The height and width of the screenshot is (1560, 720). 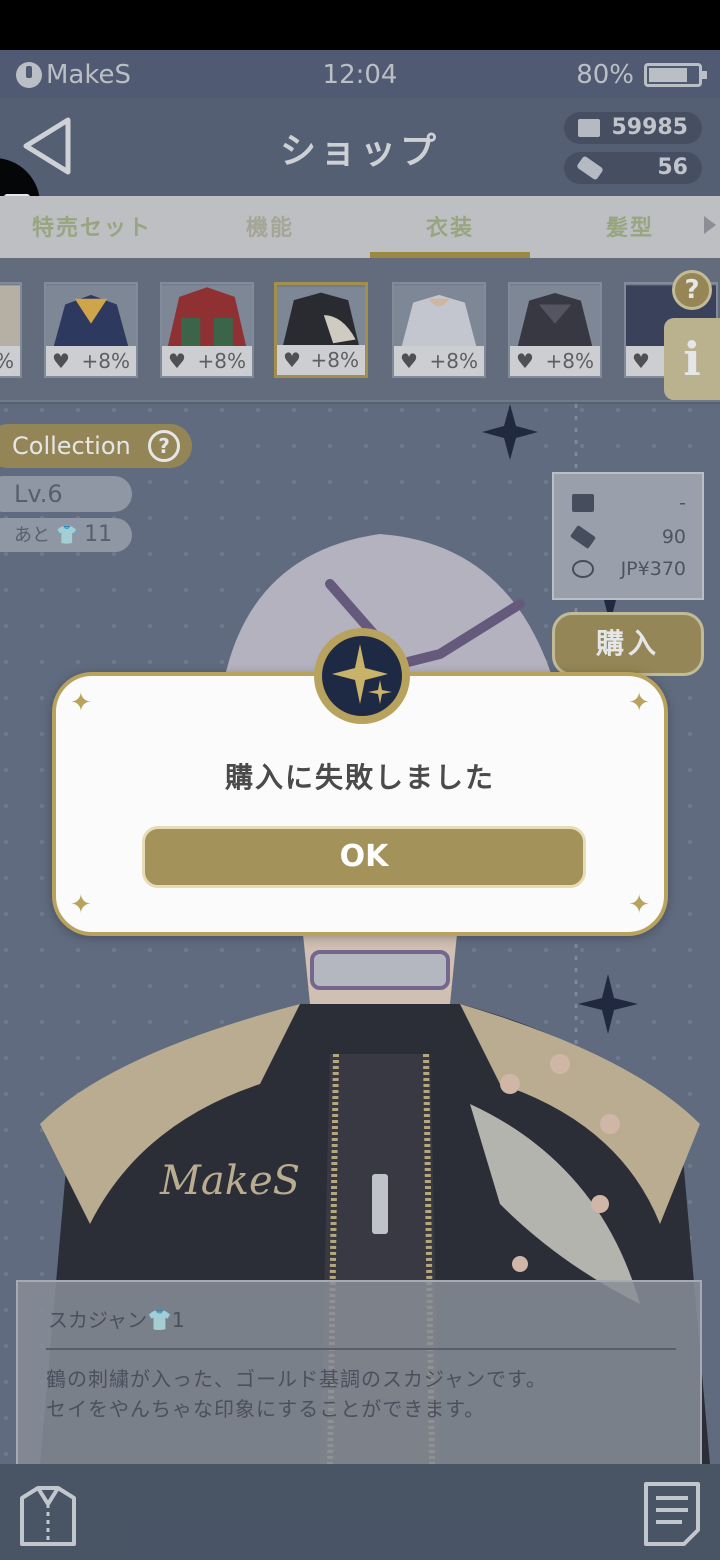 I want to click on ok-button: OK, so click(x=364, y=857).